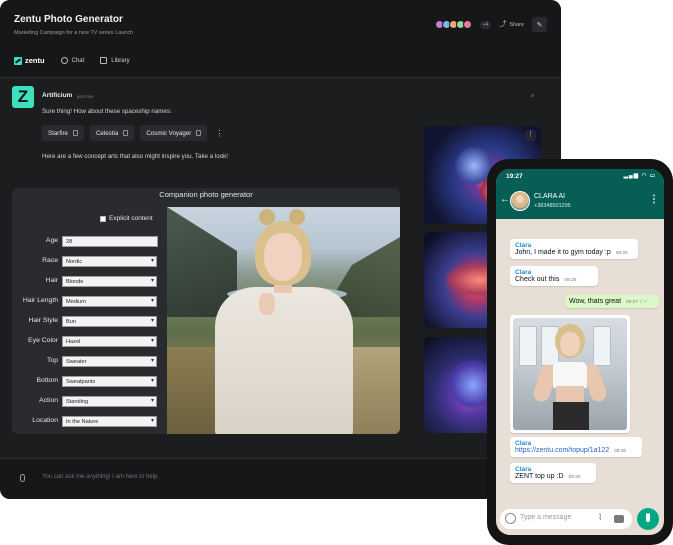 The image size is (673, 545). Describe the element at coordinates (40, 300) in the screenshot. I see `field-label: Hair Length` at that location.